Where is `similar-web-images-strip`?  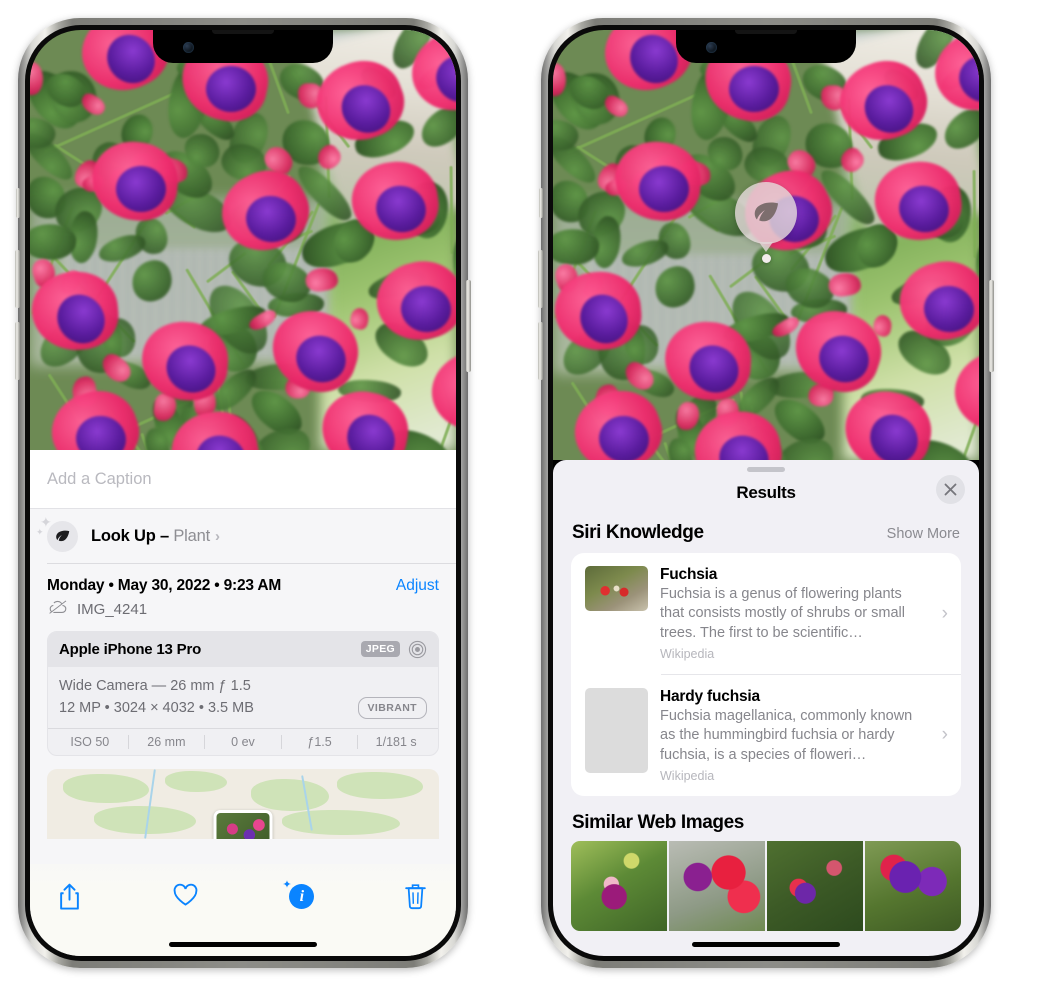
similar-web-images-strip is located at coordinates (766, 886).